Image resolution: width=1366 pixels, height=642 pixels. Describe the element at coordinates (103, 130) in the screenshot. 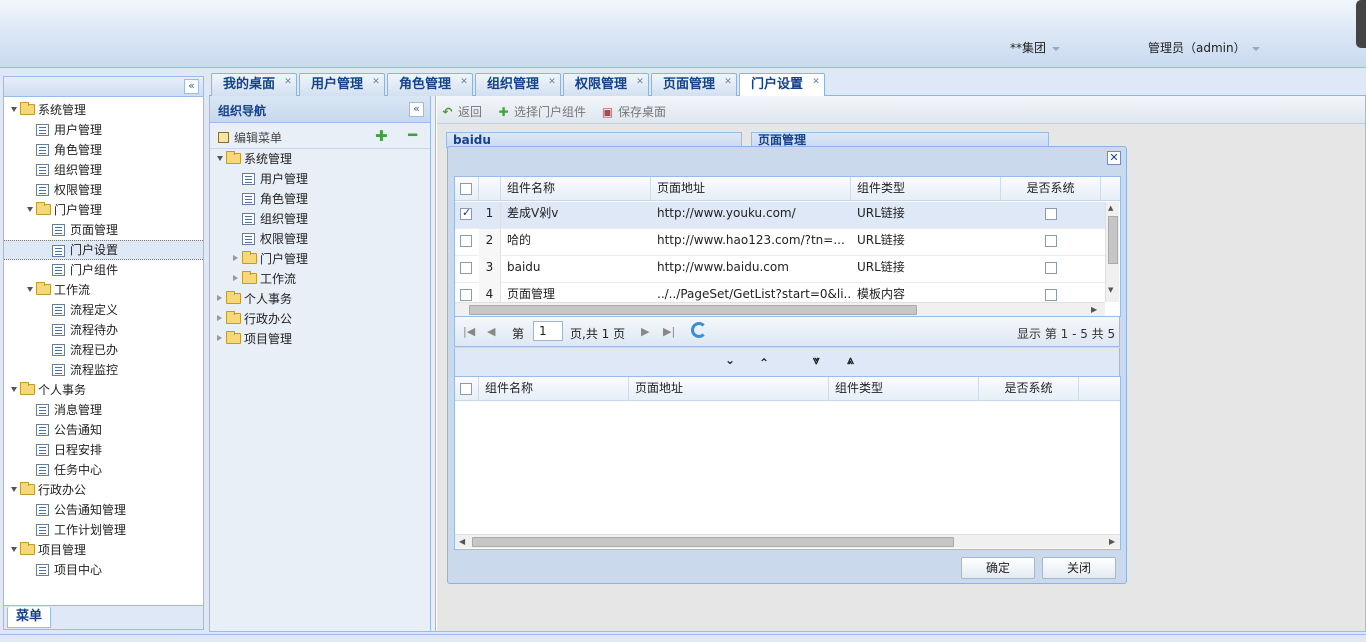

I see `sidebar-item: 用户管理` at that location.